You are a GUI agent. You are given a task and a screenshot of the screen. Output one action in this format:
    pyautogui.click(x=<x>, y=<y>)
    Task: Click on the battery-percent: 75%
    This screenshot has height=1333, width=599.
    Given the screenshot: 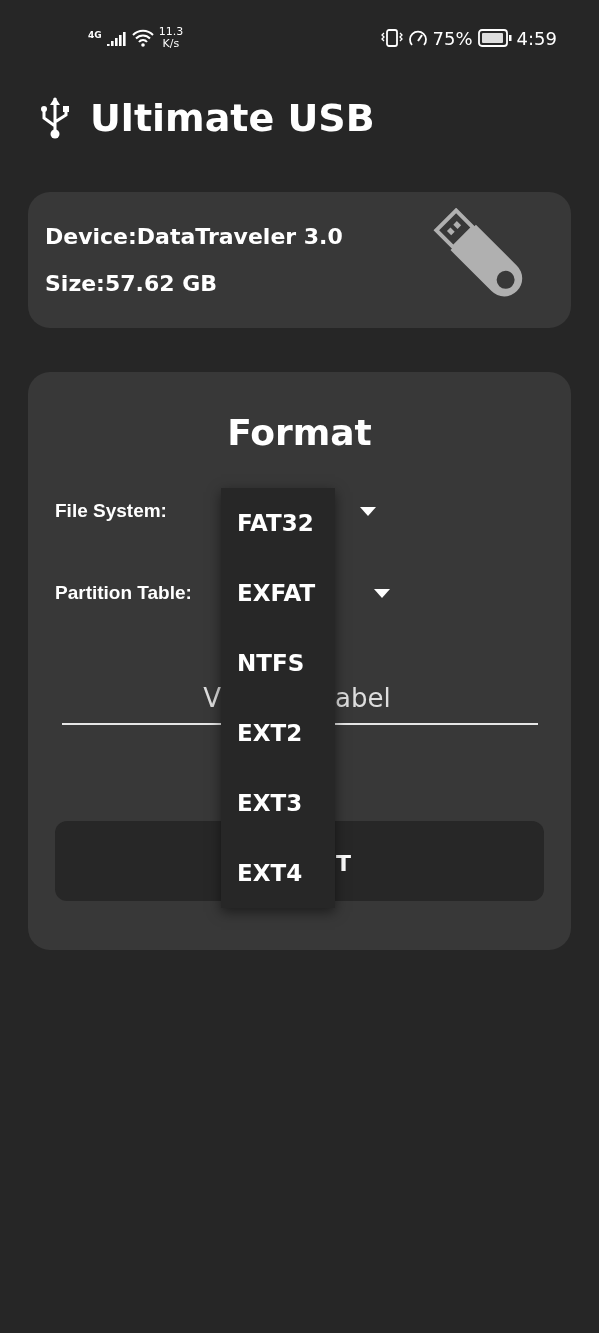 What is the action you would take?
    pyautogui.click(x=452, y=38)
    